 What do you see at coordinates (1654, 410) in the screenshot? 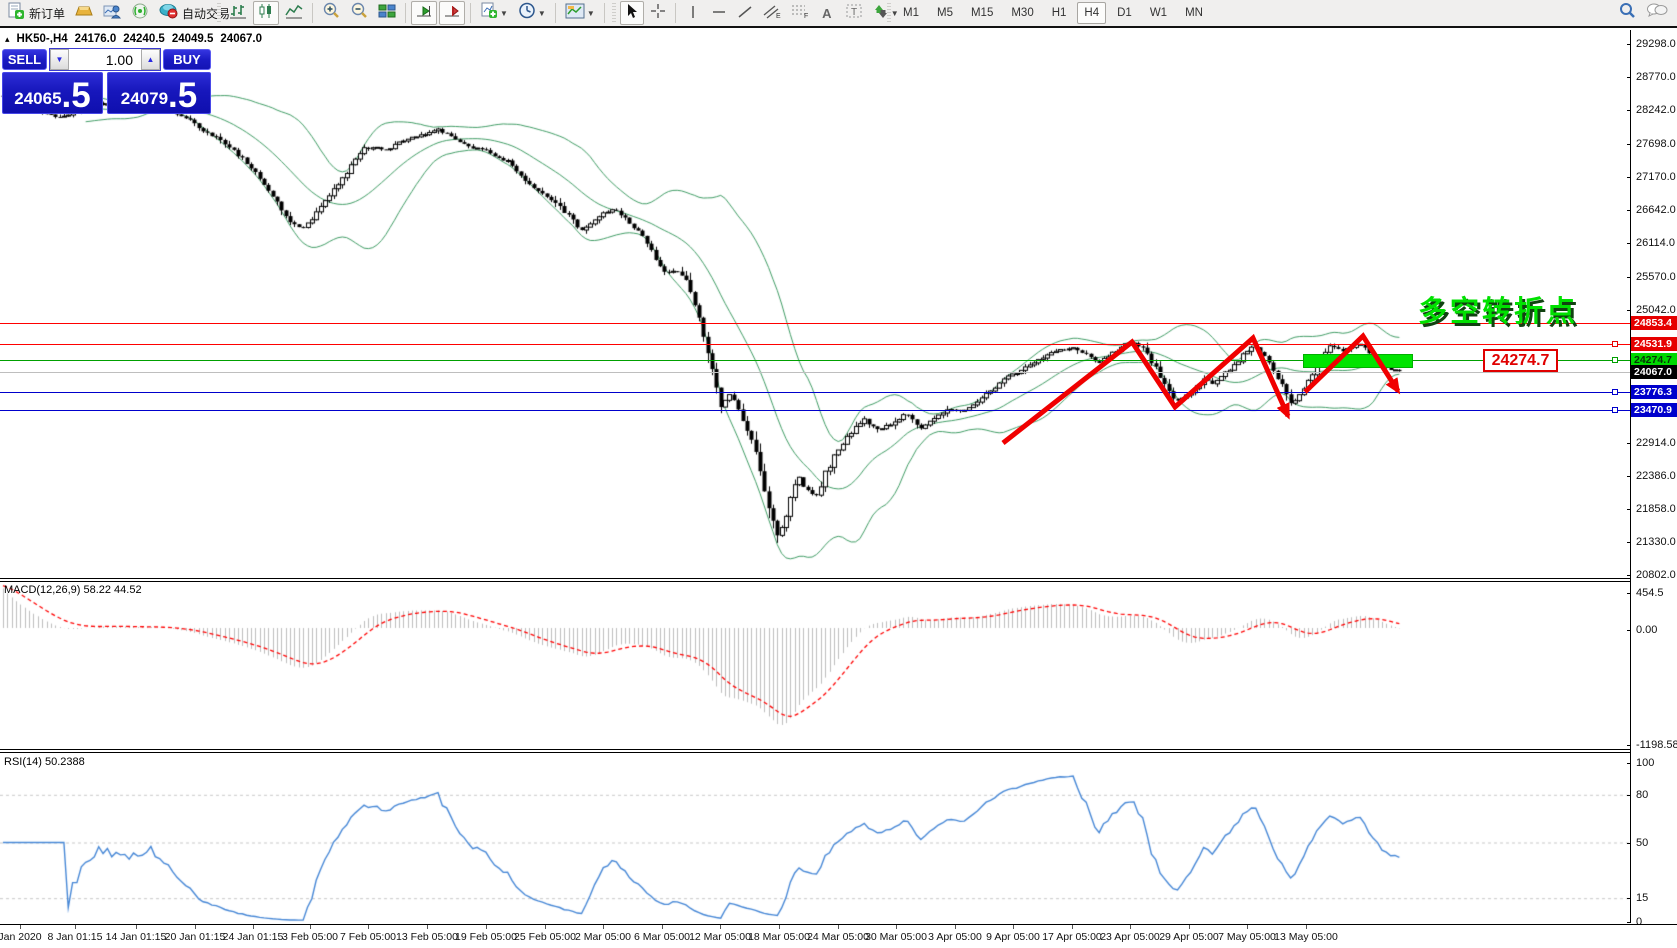
I see `price-level-badge: 23470.9` at bounding box center [1654, 410].